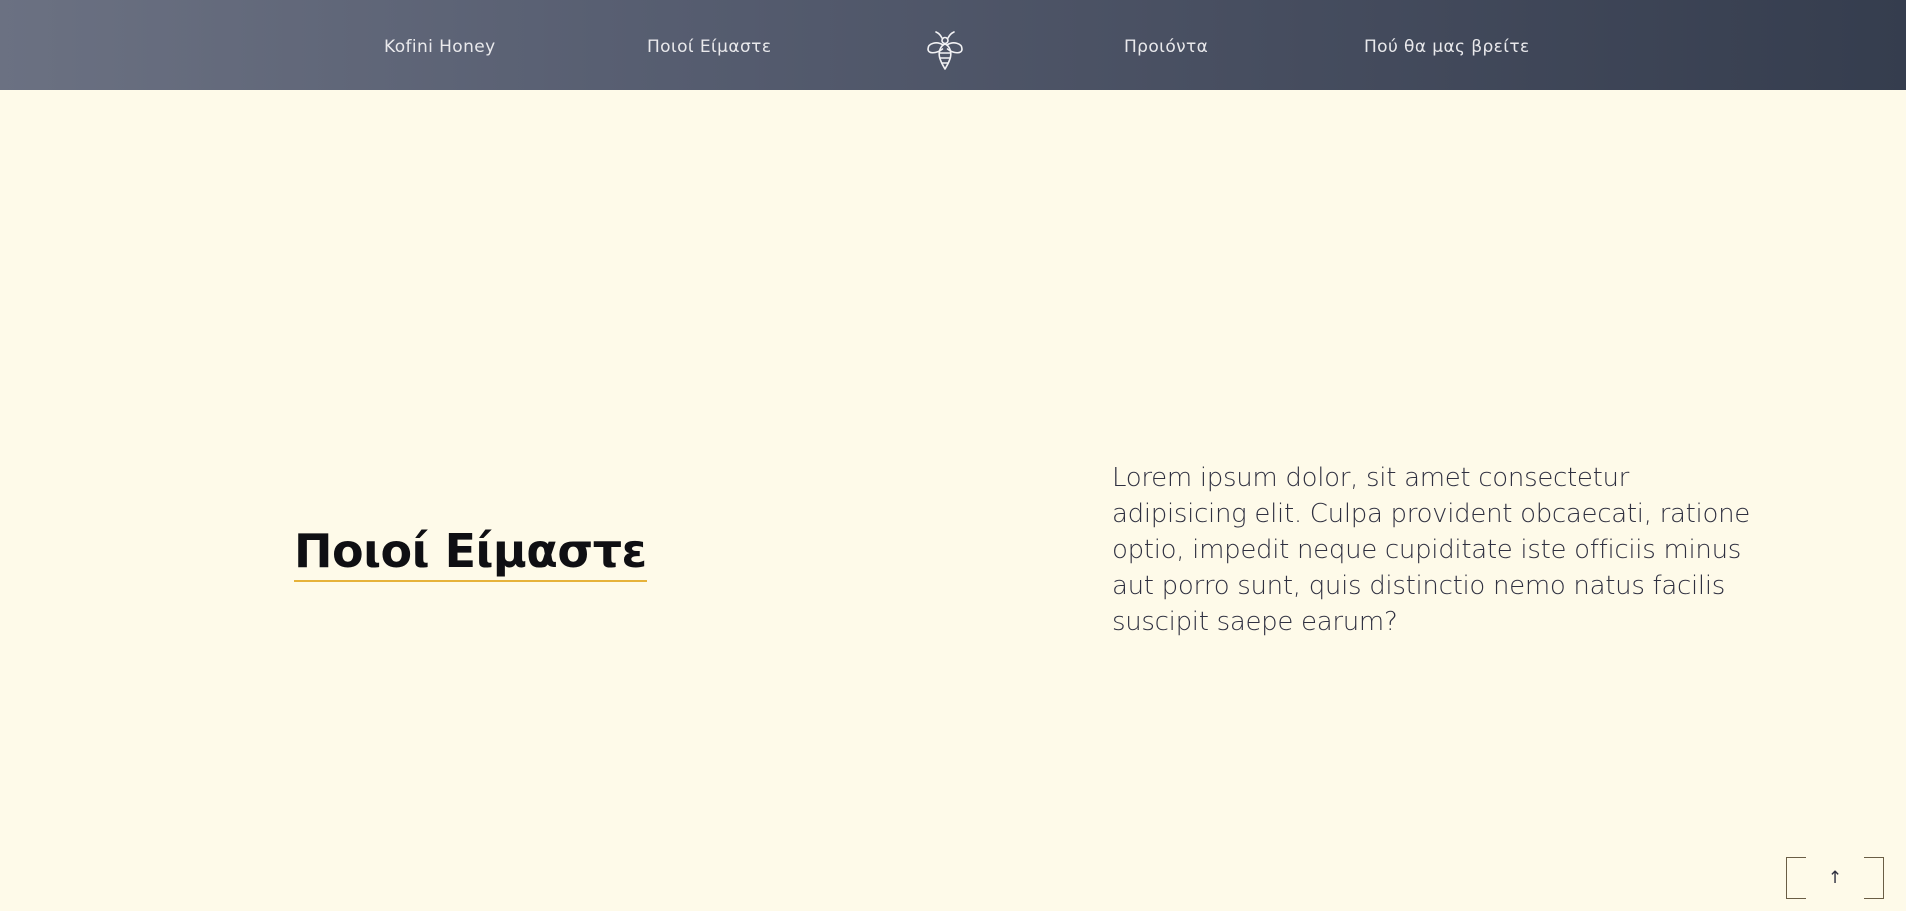 Image resolution: width=1906 pixels, height=911 pixels. What do you see at coordinates (1166, 47) in the screenshot?
I see `nav-link-products: Προιόντα` at bounding box center [1166, 47].